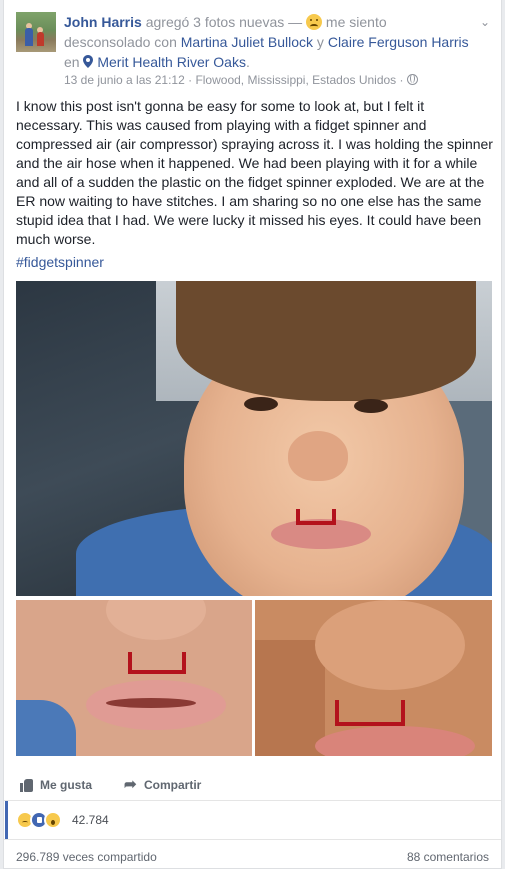  What do you see at coordinates (247, 62) in the screenshot?
I see `location-suffix: .` at bounding box center [247, 62].